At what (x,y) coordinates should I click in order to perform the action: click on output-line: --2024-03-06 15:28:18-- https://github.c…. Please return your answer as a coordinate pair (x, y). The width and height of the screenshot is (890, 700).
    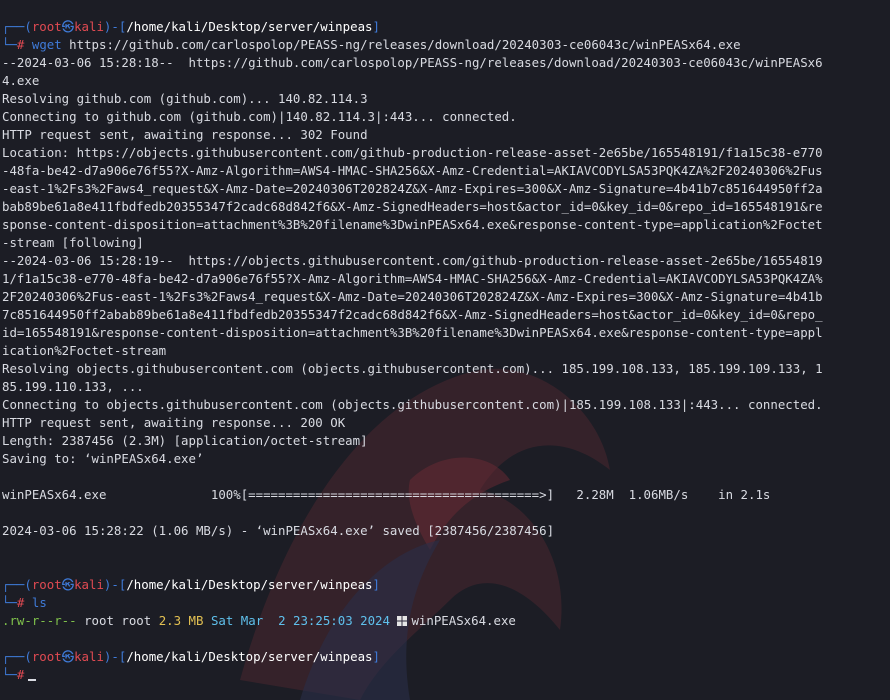
    Looking at the image, I should click on (412, 62).